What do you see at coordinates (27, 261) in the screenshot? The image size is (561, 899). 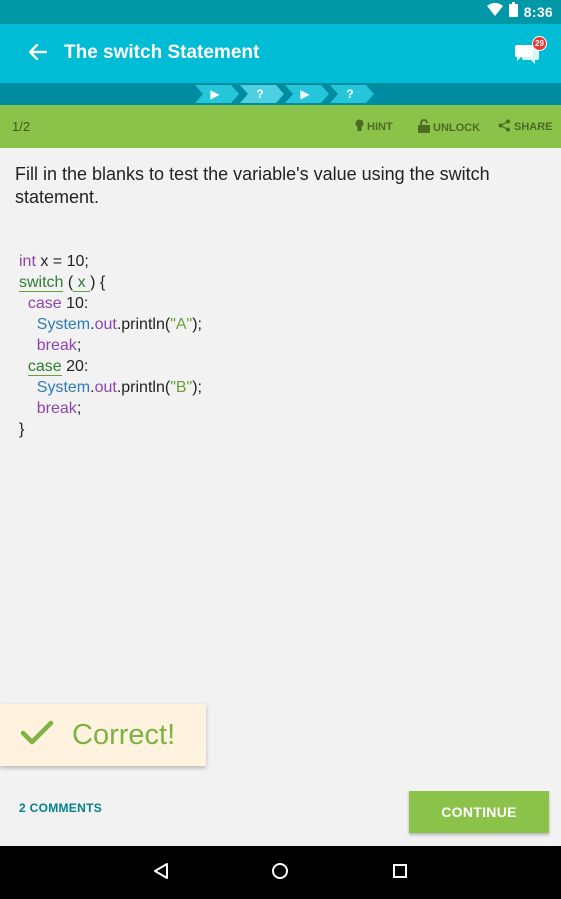 I see `code-keyword: int` at bounding box center [27, 261].